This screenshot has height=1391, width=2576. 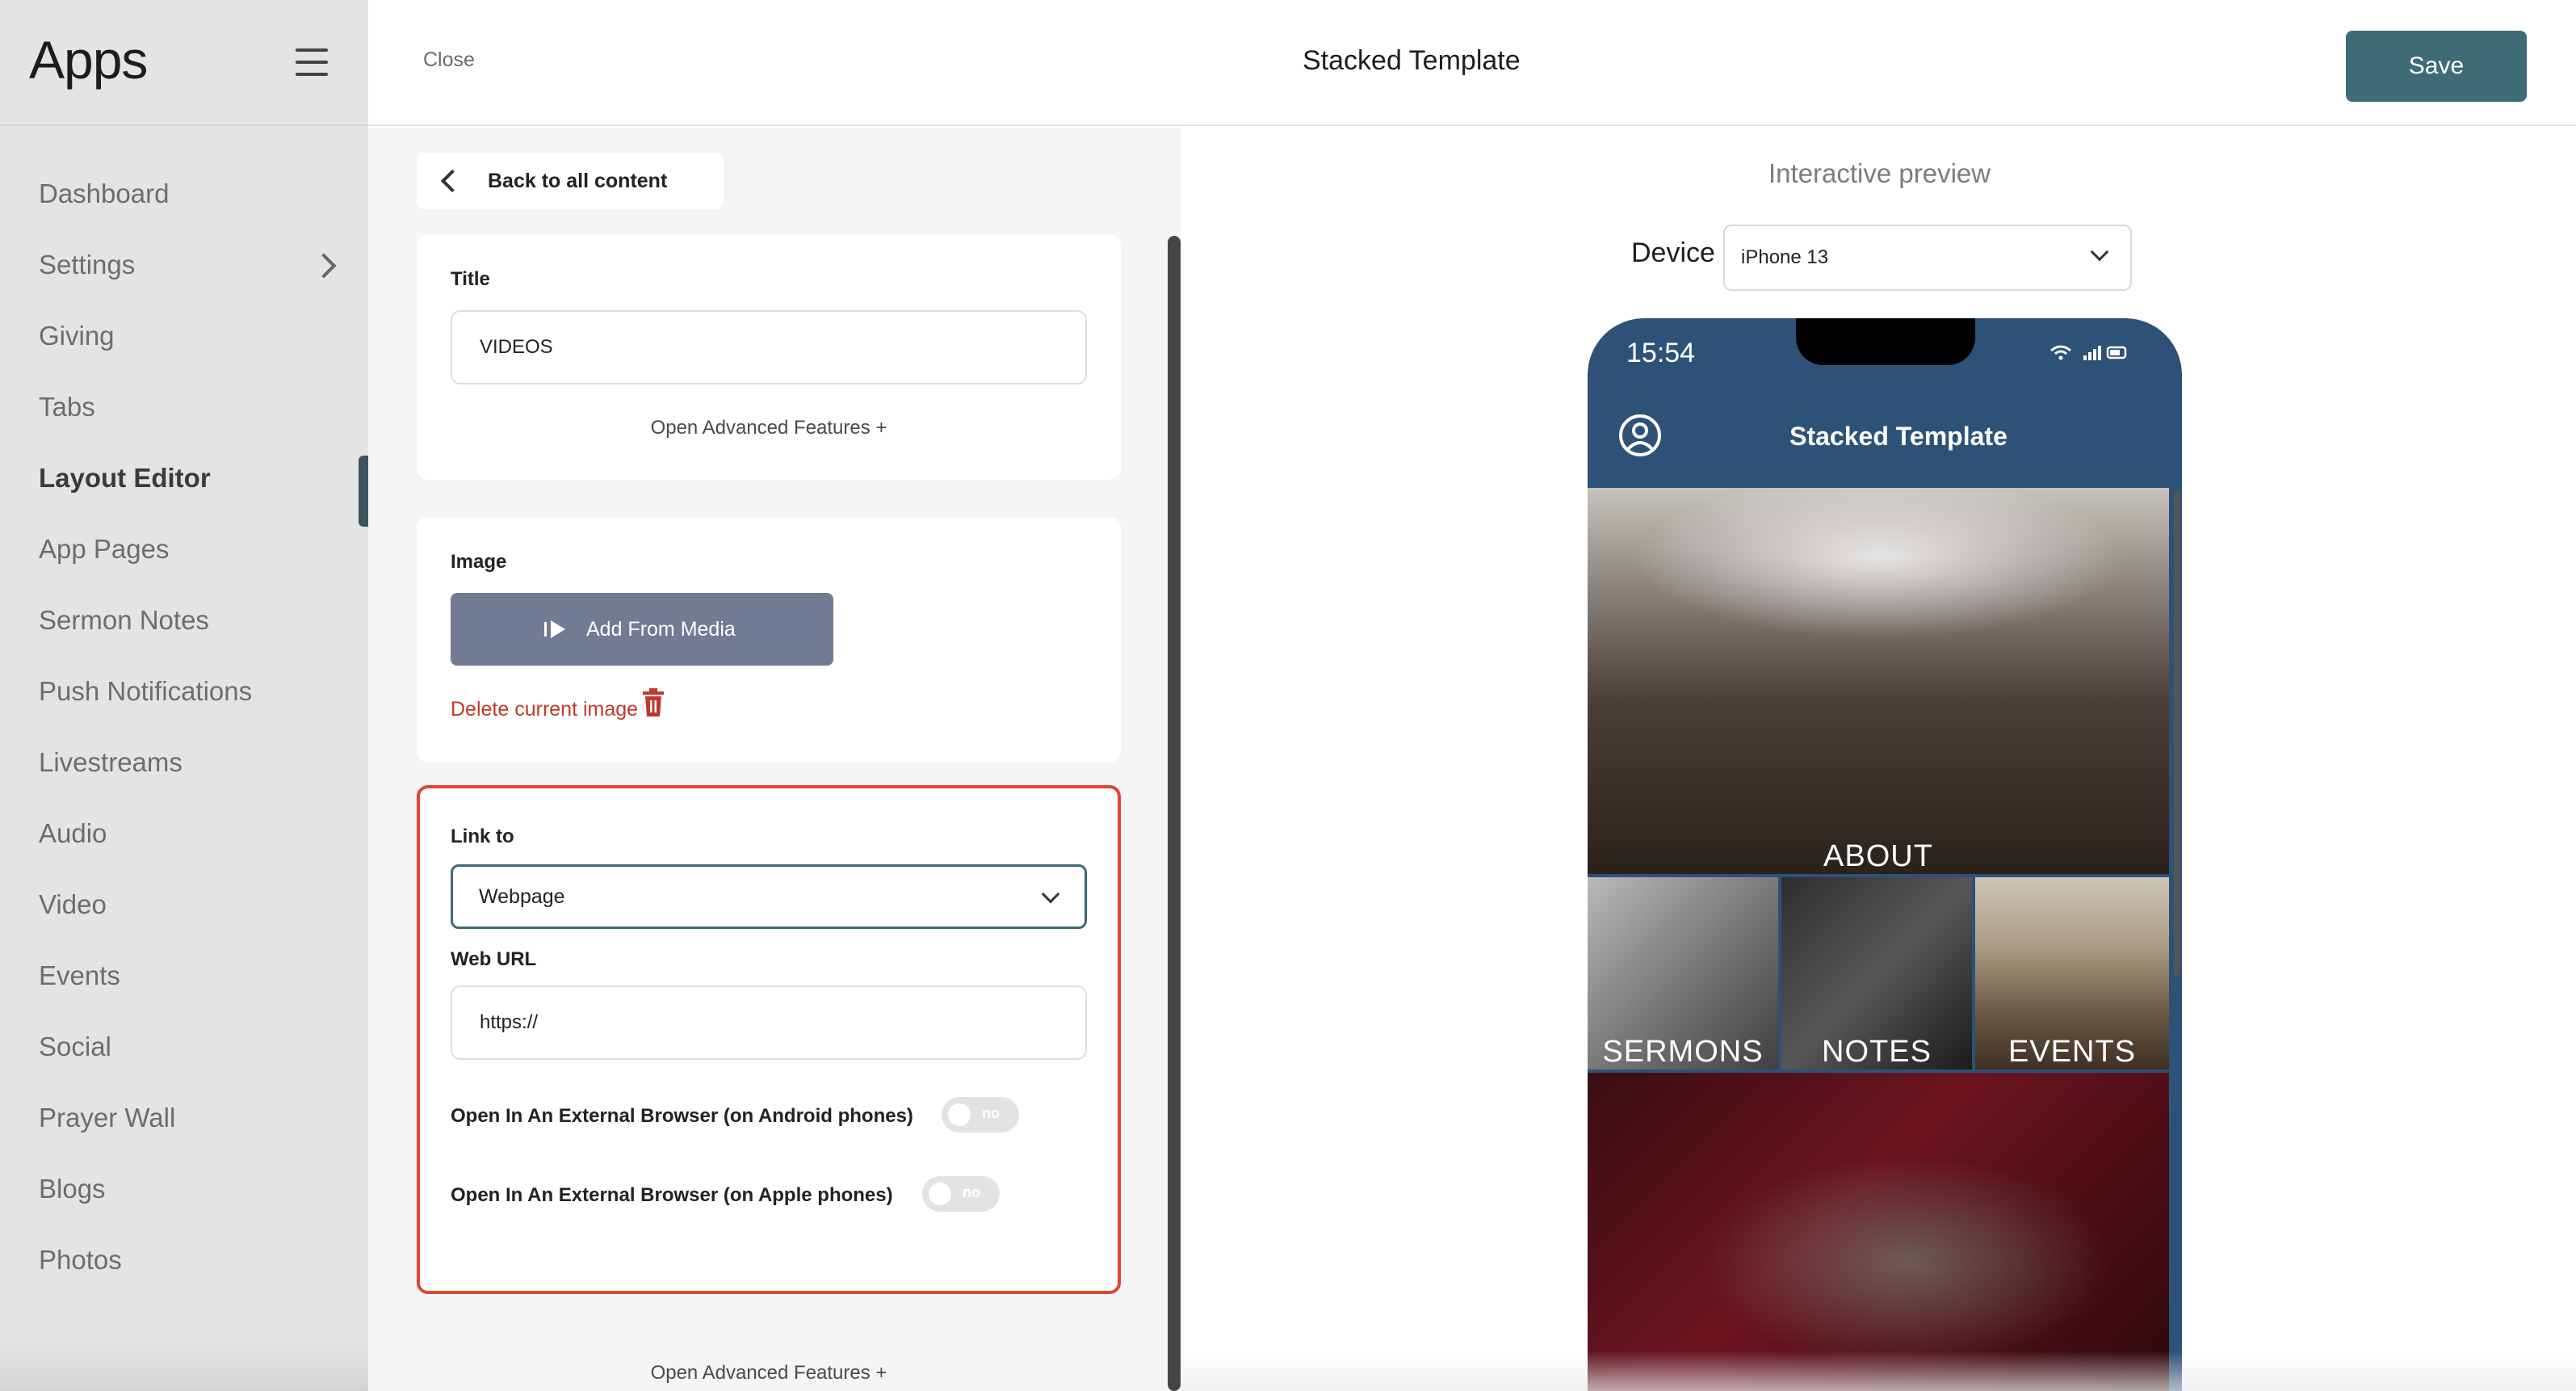 I want to click on sidebar-item-layout-editor: Layout Editor, so click(x=184, y=492).